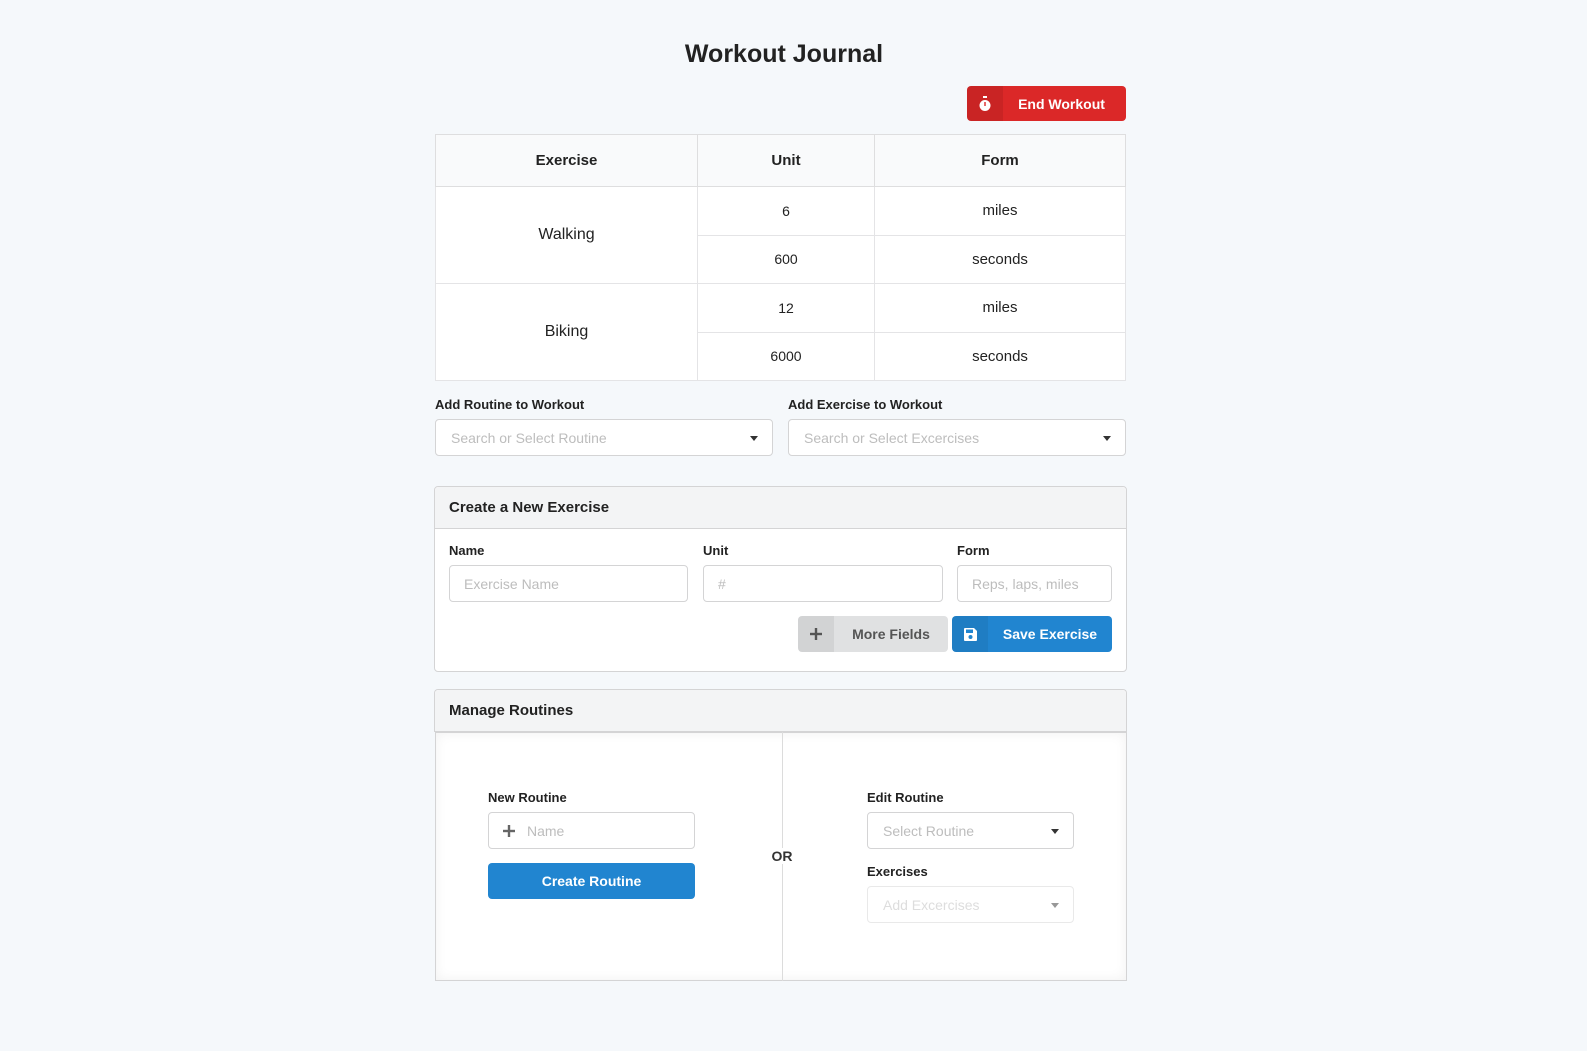 The width and height of the screenshot is (1587, 1051). Describe the element at coordinates (546, 830) in the screenshot. I see `new-routine-placeholder: Name` at that location.